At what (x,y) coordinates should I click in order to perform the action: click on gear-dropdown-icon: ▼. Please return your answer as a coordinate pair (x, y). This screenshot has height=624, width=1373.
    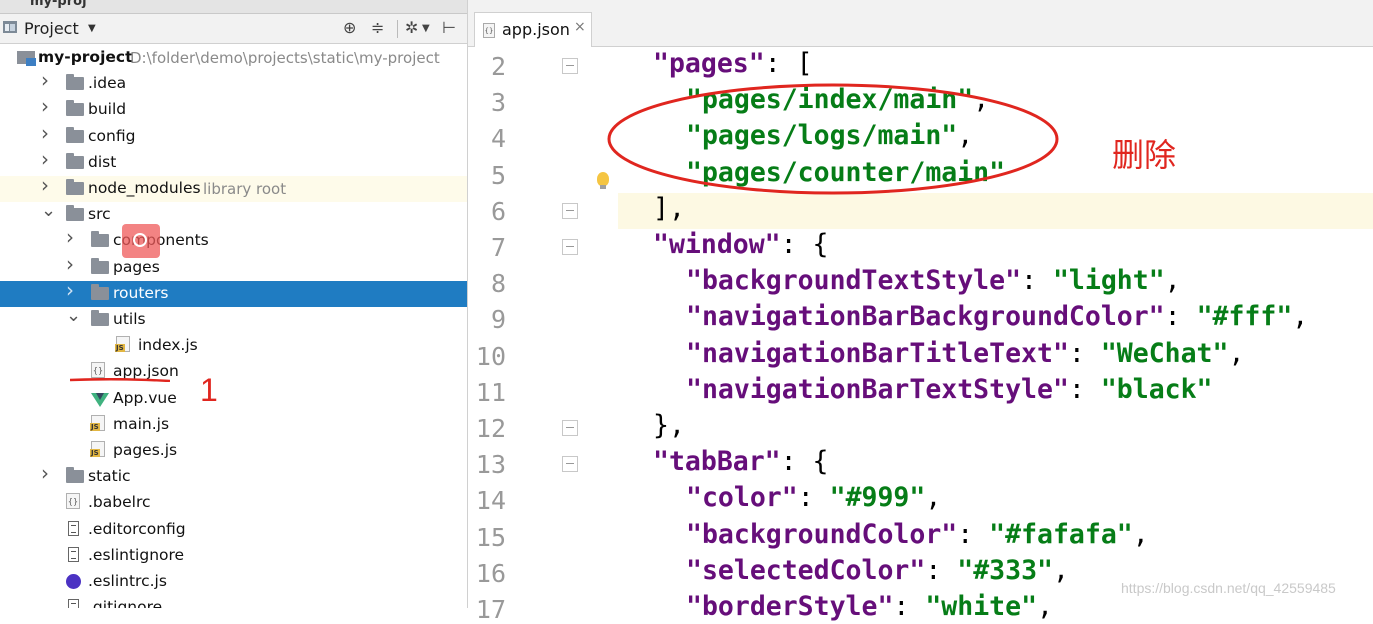
    Looking at the image, I should click on (426, 28).